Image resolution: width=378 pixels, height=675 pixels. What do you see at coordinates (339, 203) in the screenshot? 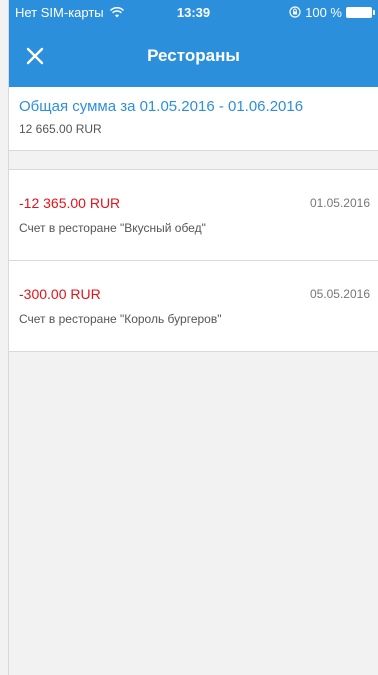
I see `transaction-date: 01.05.2016` at bounding box center [339, 203].